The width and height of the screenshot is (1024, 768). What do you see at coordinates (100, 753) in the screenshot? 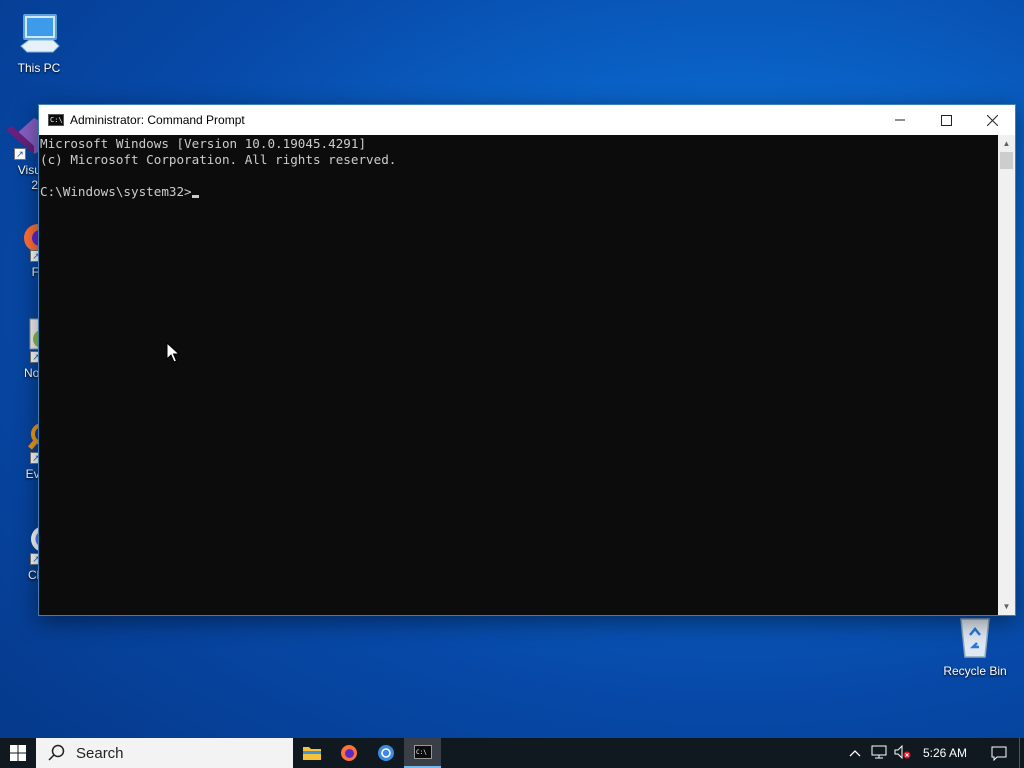
I see `search-label: Search` at bounding box center [100, 753].